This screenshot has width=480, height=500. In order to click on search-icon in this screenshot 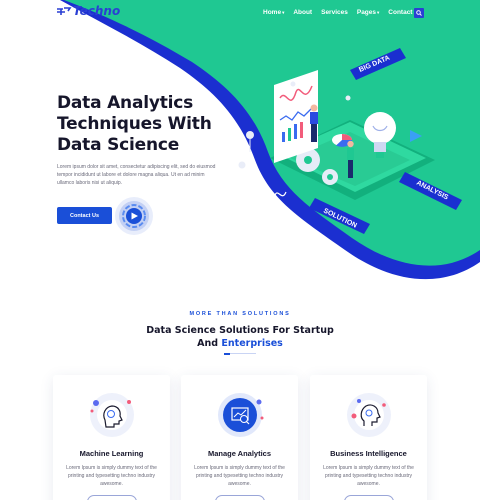, I will do `click(419, 13)`.